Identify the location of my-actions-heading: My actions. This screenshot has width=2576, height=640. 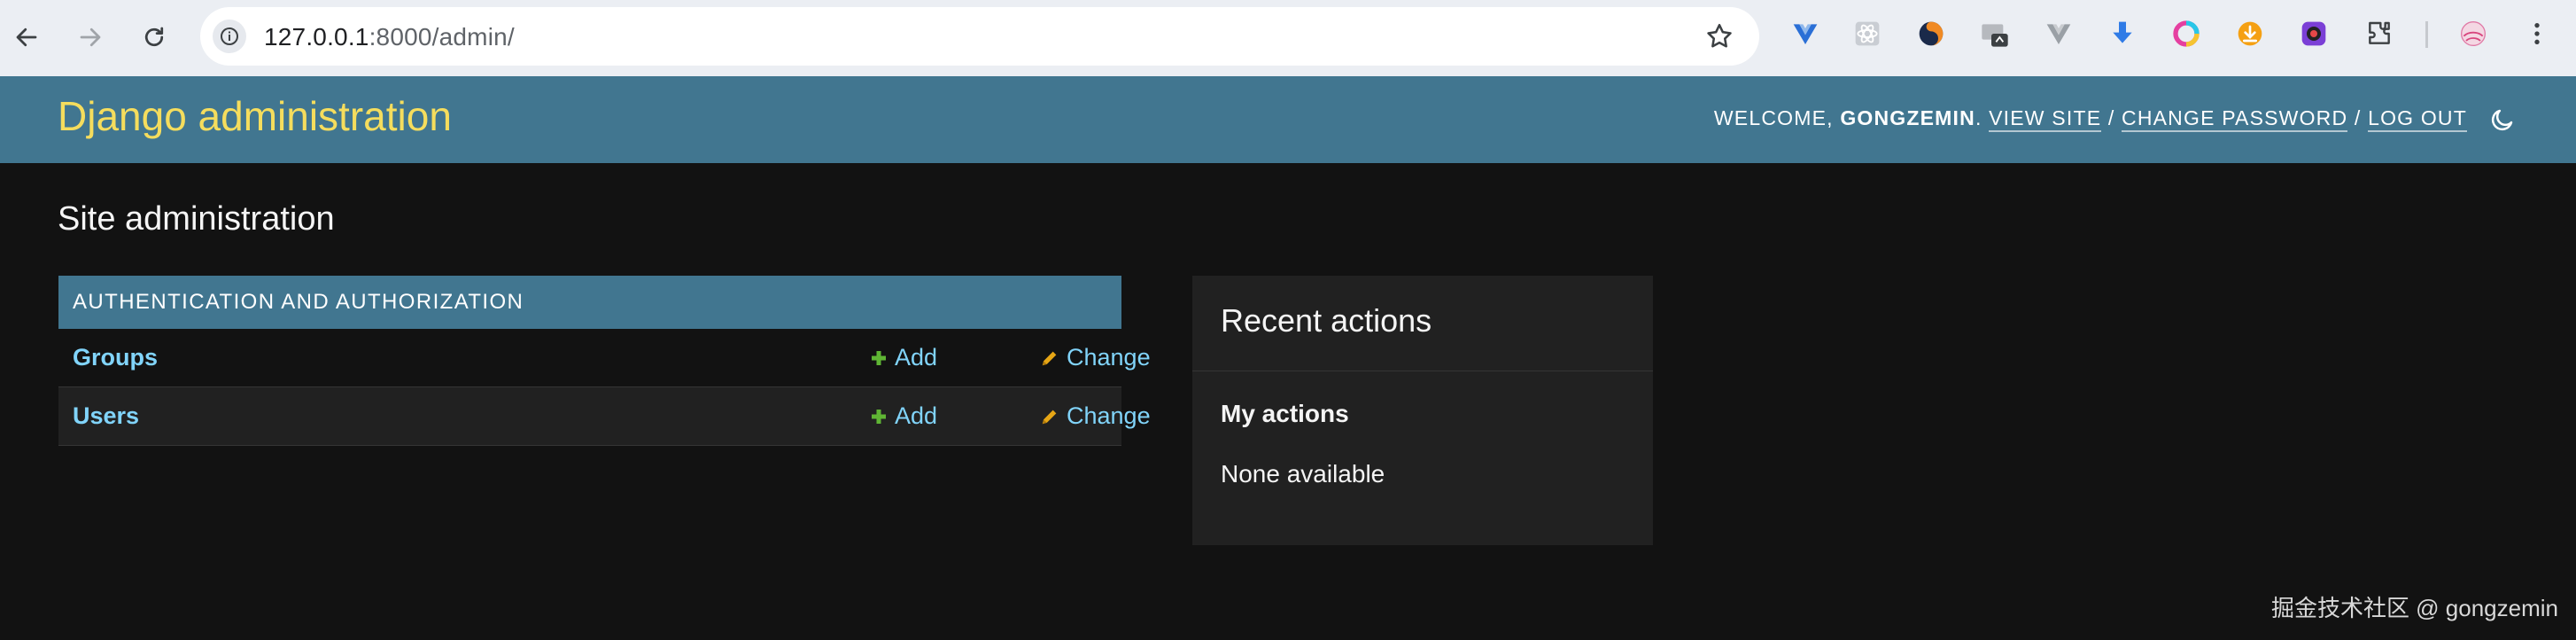
(1285, 413).